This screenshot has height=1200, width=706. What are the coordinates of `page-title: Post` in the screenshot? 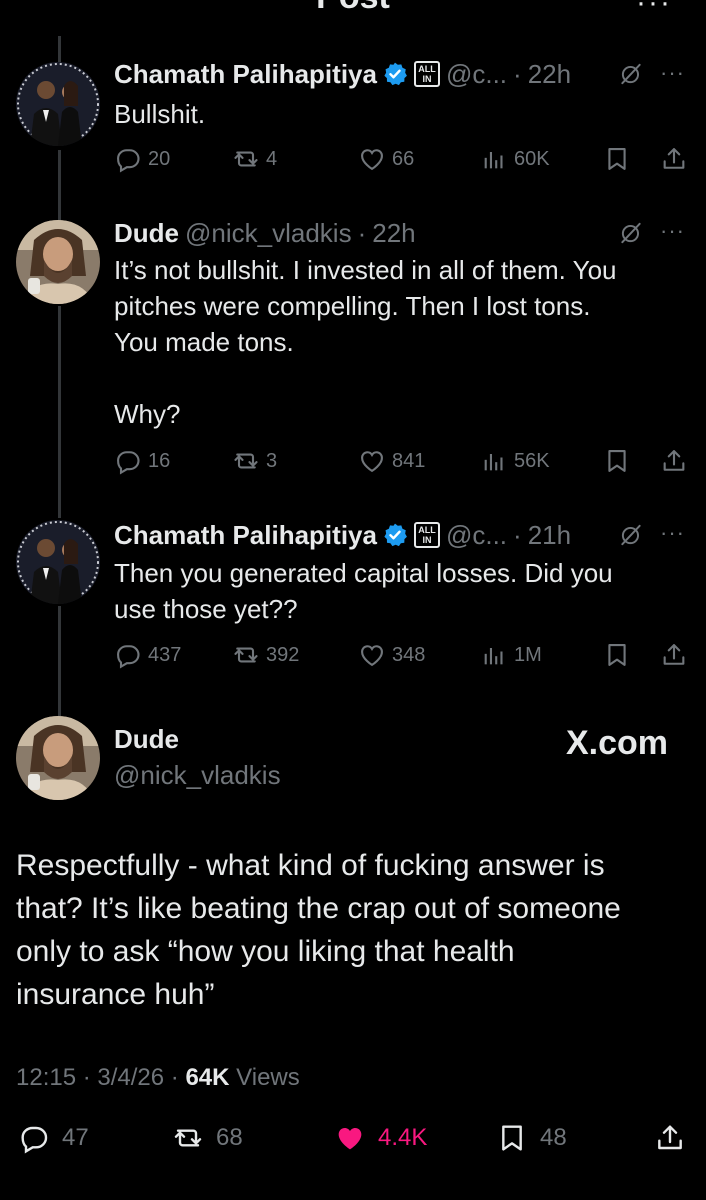 It's located at (353, 8).